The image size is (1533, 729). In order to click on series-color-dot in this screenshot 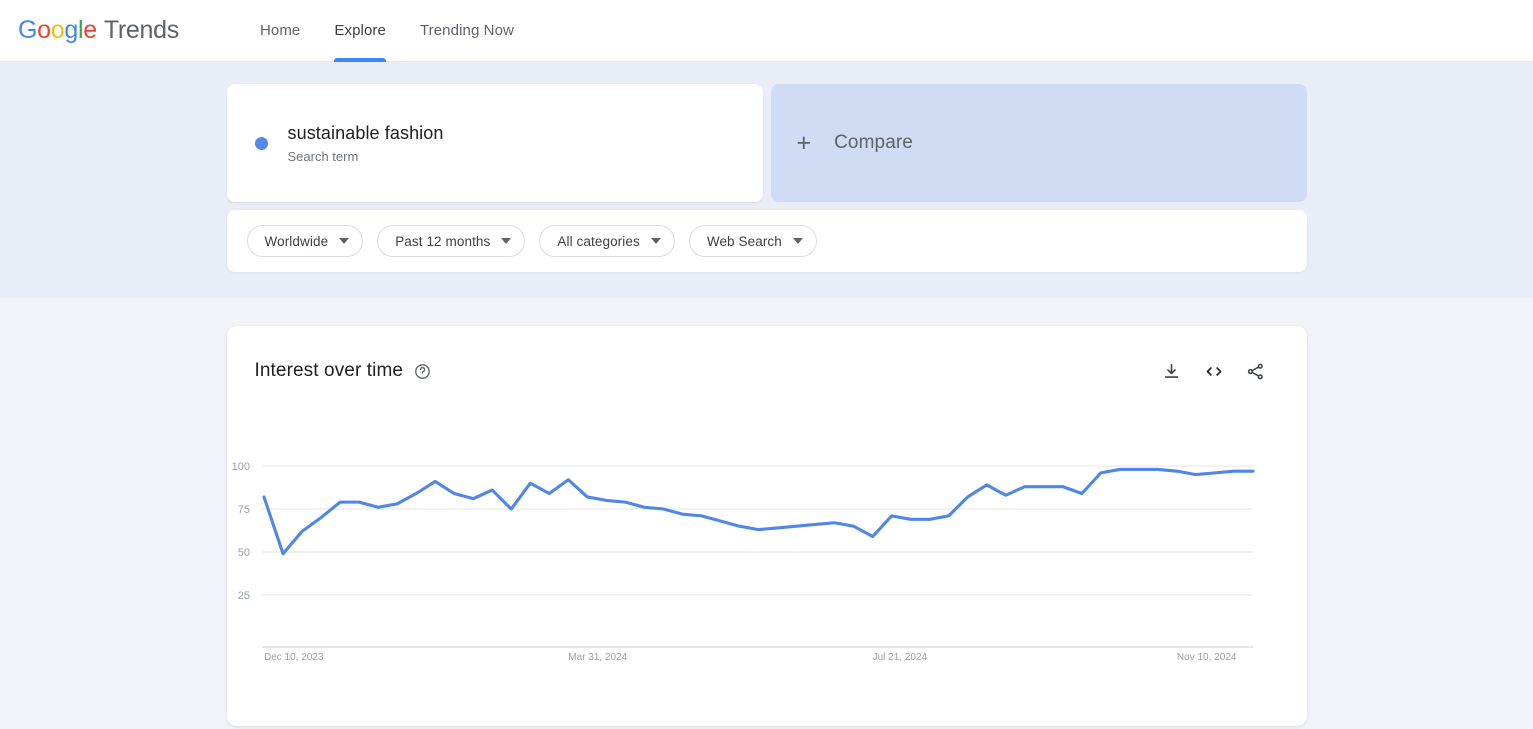, I will do `click(261, 143)`.